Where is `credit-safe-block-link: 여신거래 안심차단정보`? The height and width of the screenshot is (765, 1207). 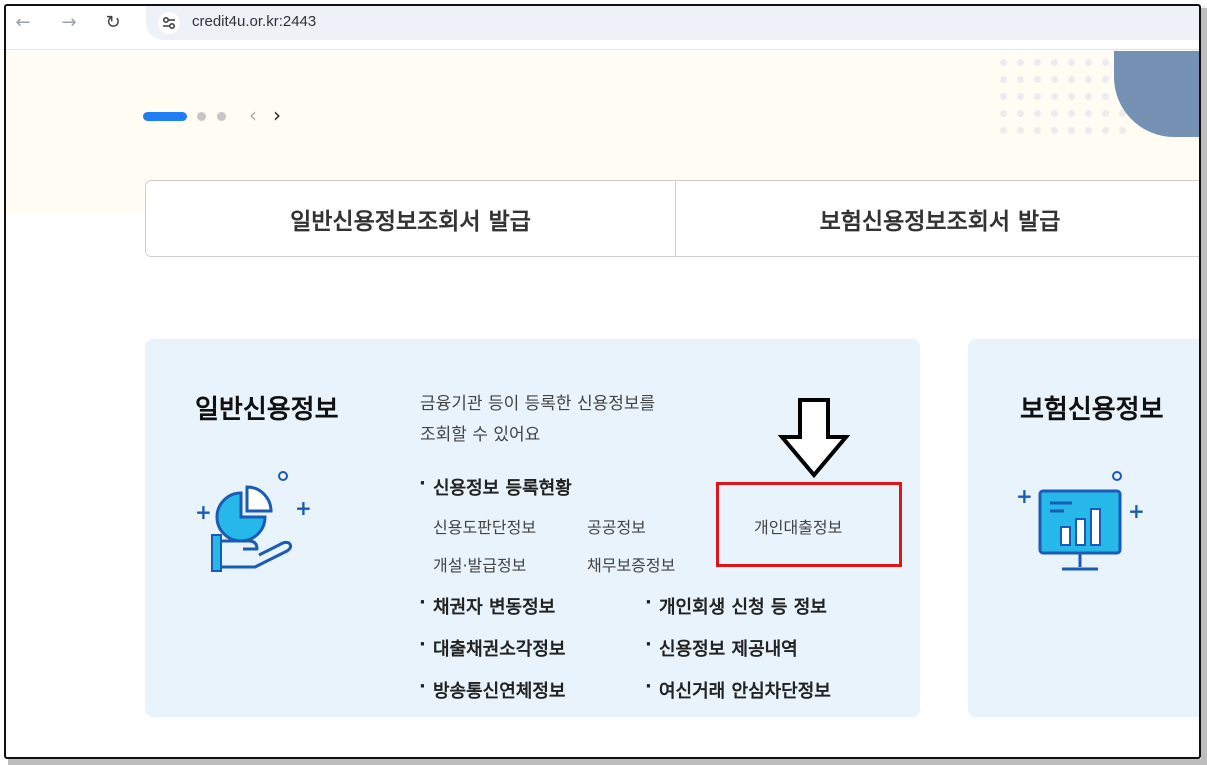
credit-safe-block-link: 여신거래 안심차단정보 is located at coordinates (738, 689).